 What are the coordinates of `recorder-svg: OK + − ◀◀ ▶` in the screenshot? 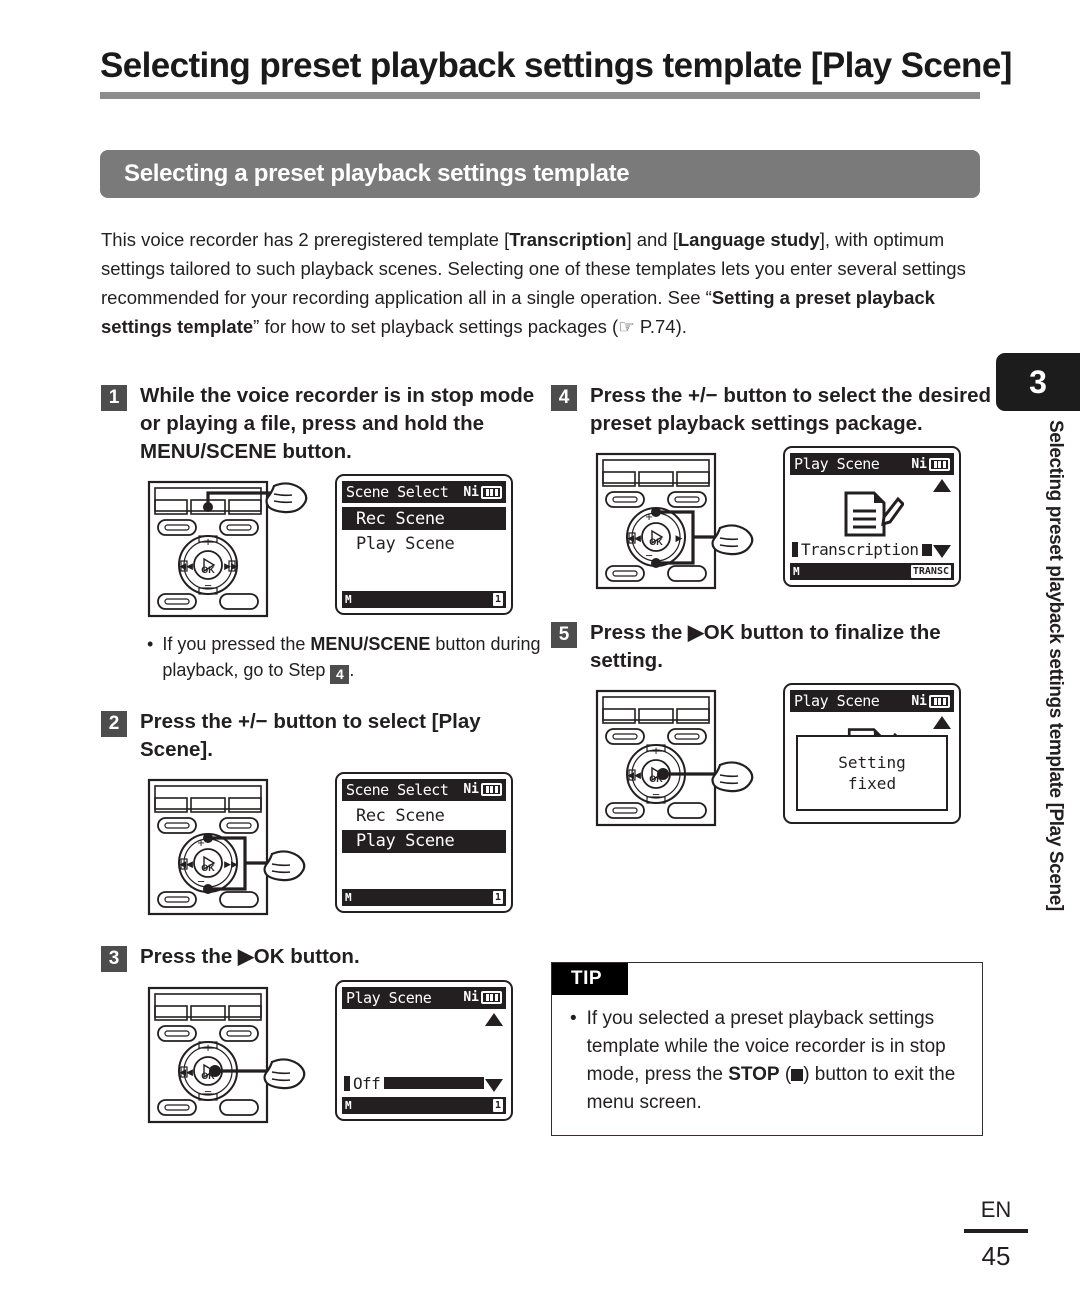 It's located at (674, 521).